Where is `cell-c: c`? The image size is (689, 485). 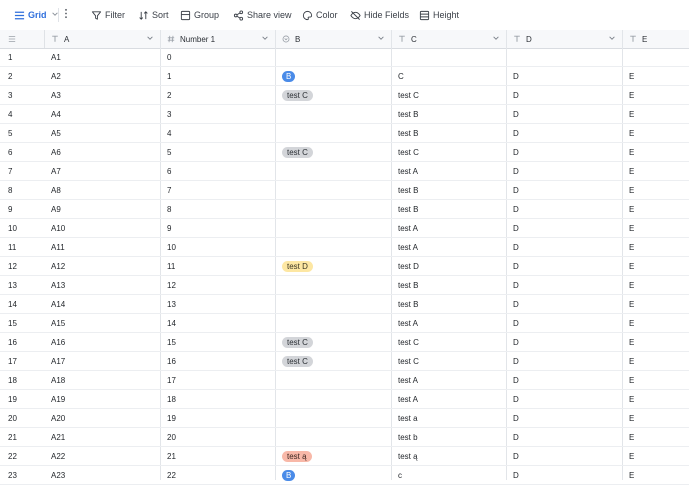 cell-c: c is located at coordinates (449, 475).